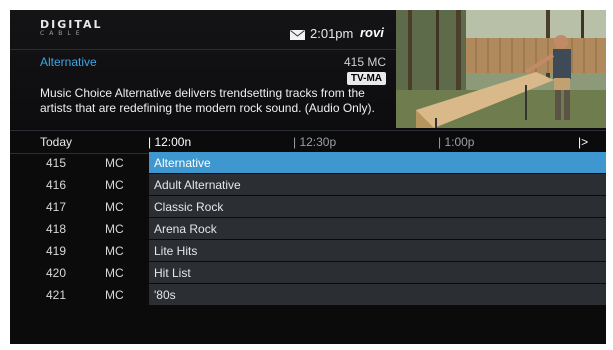  Describe the element at coordinates (377, 206) in the screenshot. I see `program-cell: Classic Rock` at that location.